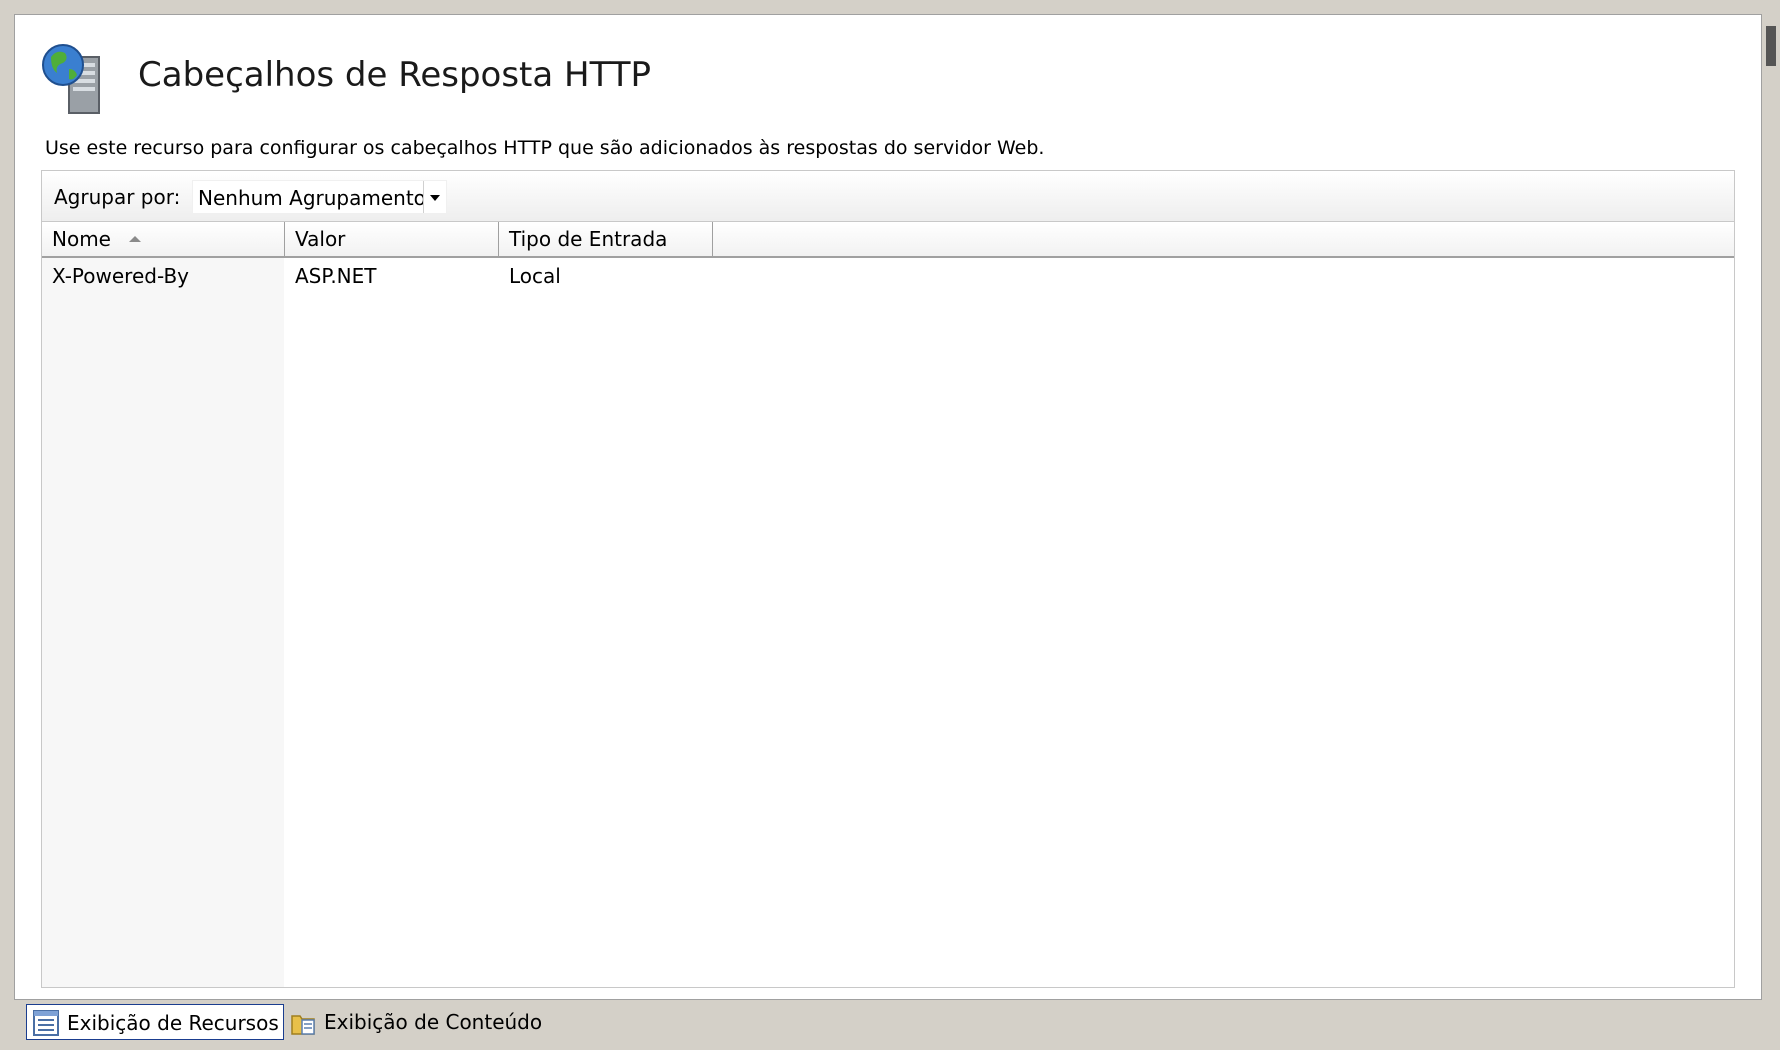  What do you see at coordinates (117, 197) in the screenshot?
I see `group-by-label: Agrupar por:` at bounding box center [117, 197].